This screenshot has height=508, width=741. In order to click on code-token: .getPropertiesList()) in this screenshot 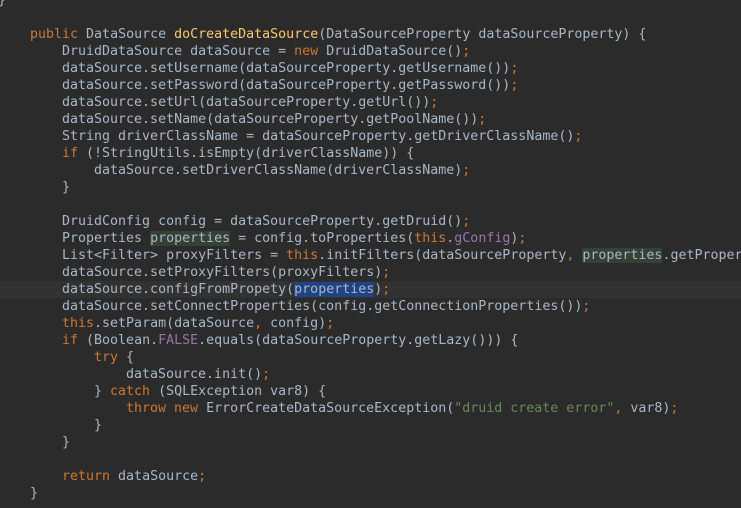, I will do `click(701, 255)`.